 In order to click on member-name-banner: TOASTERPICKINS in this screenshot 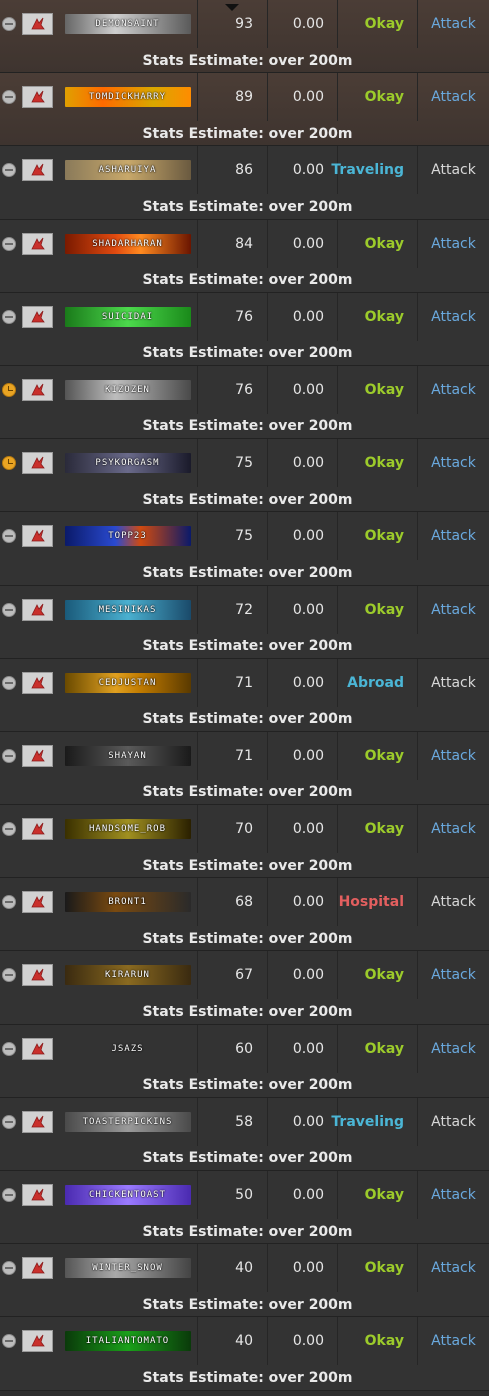, I will do `click(127, 1121)`.